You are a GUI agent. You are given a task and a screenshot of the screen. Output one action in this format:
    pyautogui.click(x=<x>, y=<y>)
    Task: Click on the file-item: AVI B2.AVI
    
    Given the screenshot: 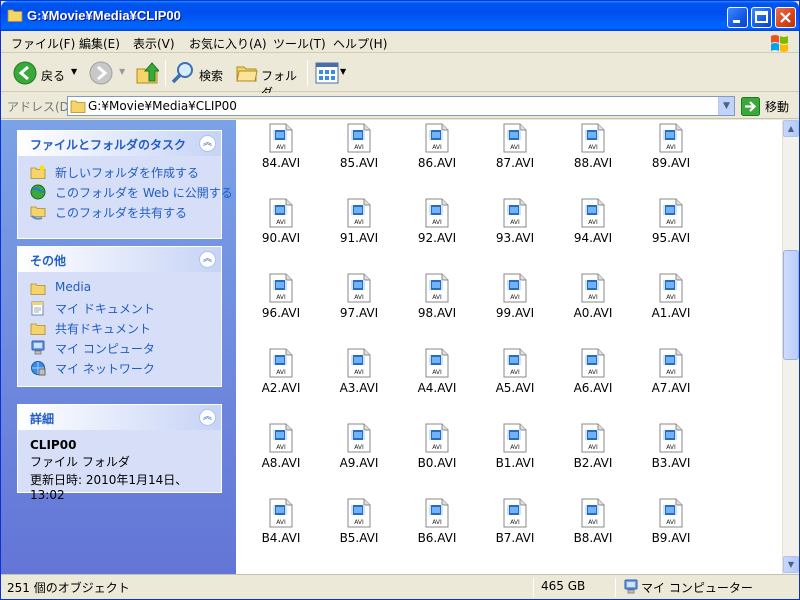 What is the action you would take?
    pyautogui.click(x=593, y=453)
    